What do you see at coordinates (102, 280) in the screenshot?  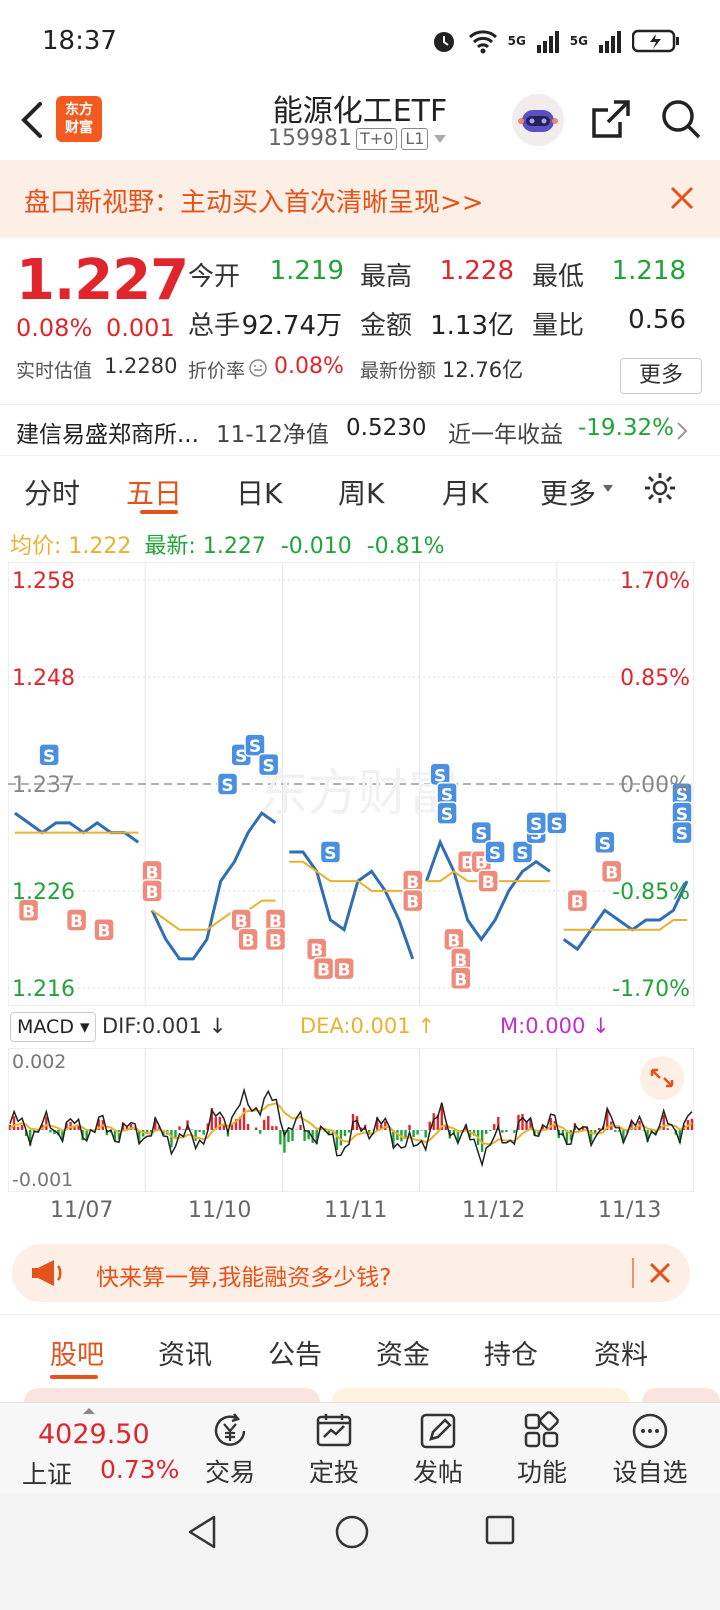 I see `current-price: 1.227` at bounding box center [102, 280].